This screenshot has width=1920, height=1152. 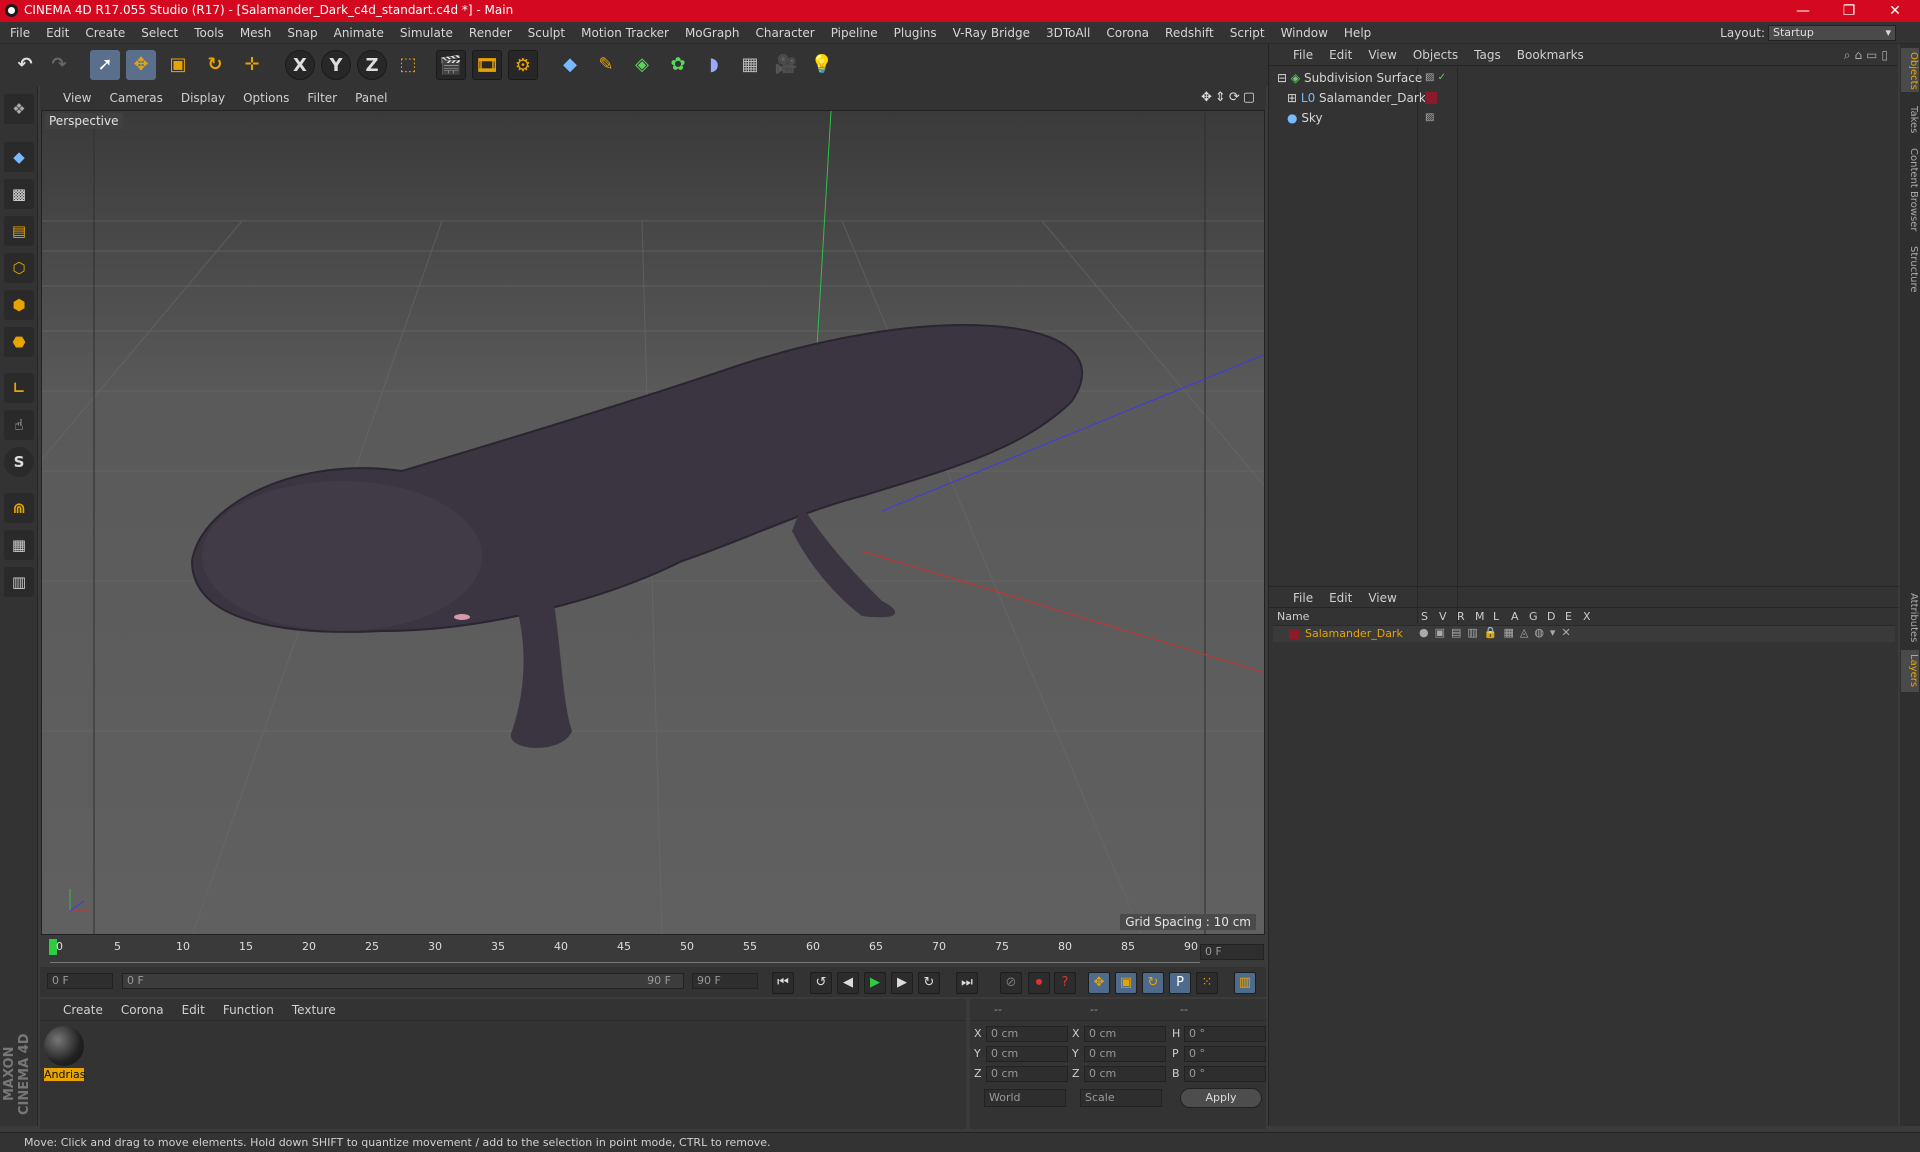 What do you see at coordinates (967, 983) in the screenshot?
I see `go-to-end-icon: ⏭` at bounding box center [967, 983].